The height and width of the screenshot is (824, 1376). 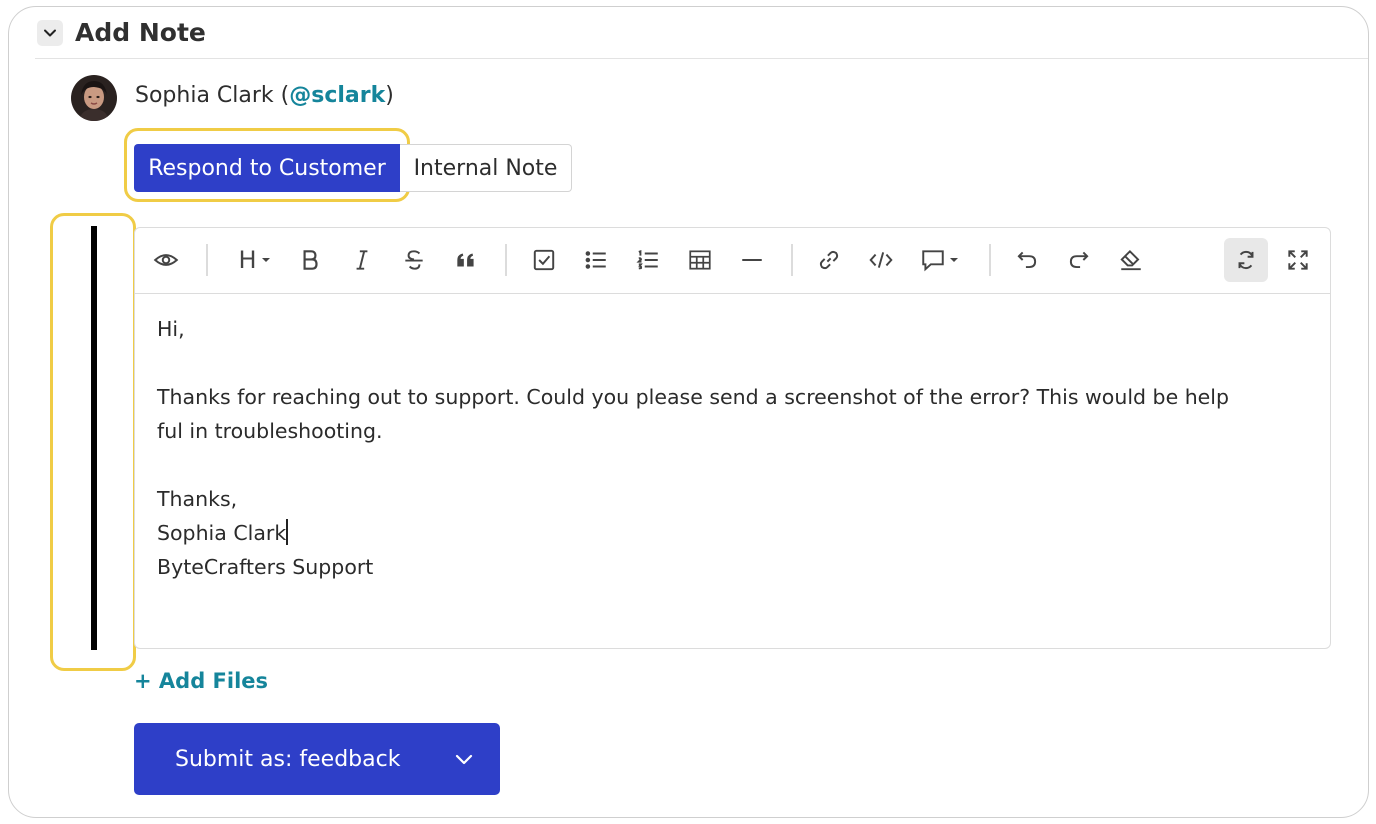 I want to click on checkbox-icon, so click(x=544, y=260).